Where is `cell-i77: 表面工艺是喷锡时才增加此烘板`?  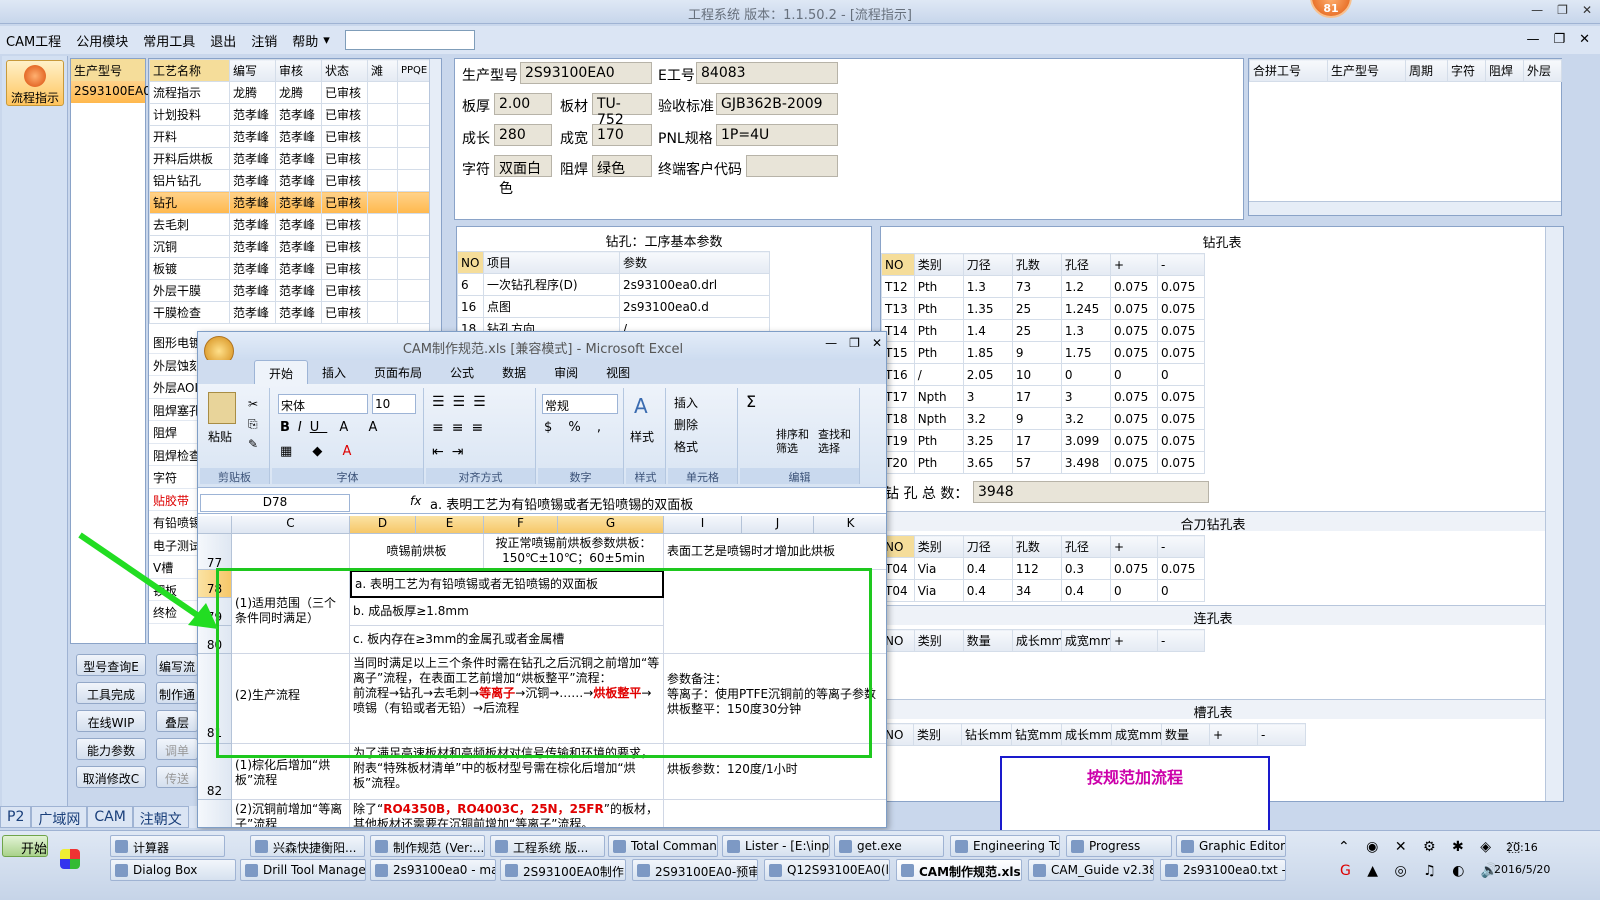 cell-i77: 表面工艺是喷锡时才增加此烘板 is located at coordinates (775, 552).